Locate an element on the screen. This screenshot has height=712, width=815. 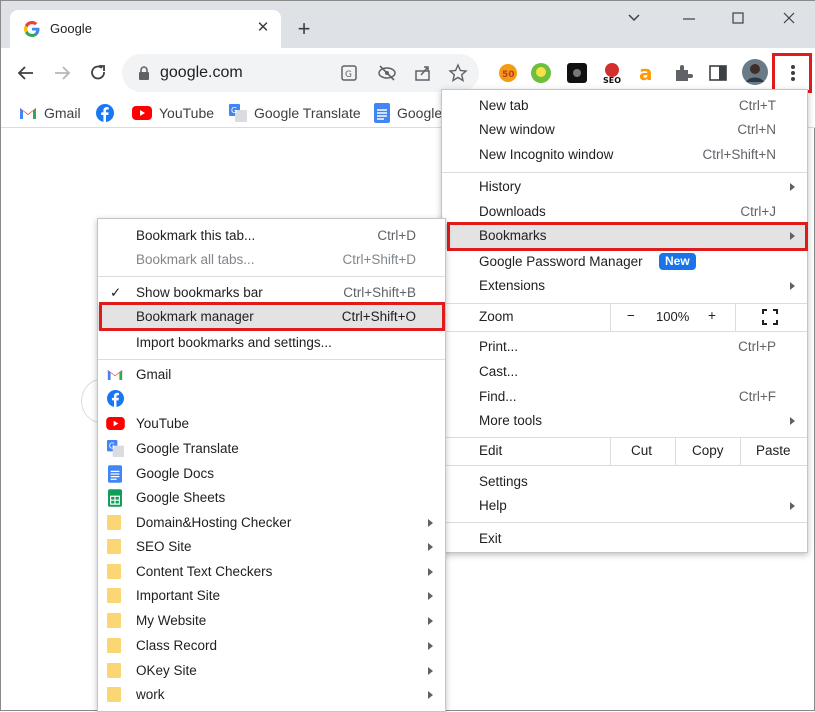
menu-item-label: Settings is located at coordinates (503, 481).